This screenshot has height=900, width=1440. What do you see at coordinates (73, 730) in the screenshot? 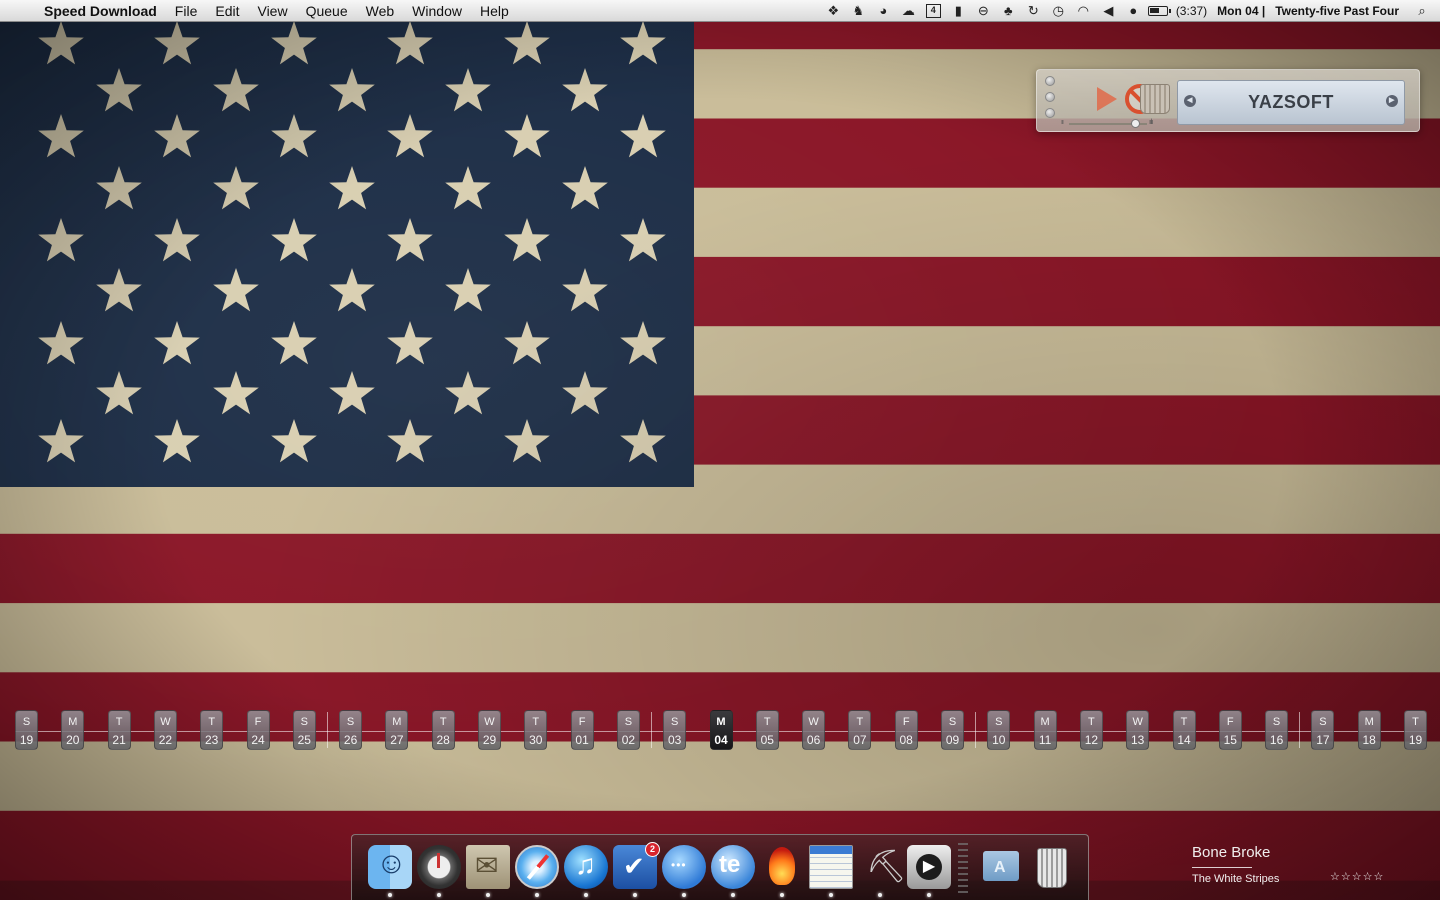
I see `calendar-day: M 20` at bounding box center [73, 730].